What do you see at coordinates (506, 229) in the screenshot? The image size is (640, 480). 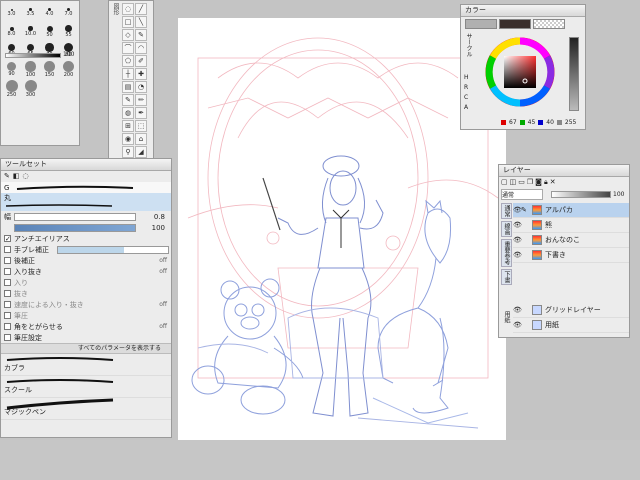 I see `layer-side-tab: 線画` at bounding box center [506, 229].